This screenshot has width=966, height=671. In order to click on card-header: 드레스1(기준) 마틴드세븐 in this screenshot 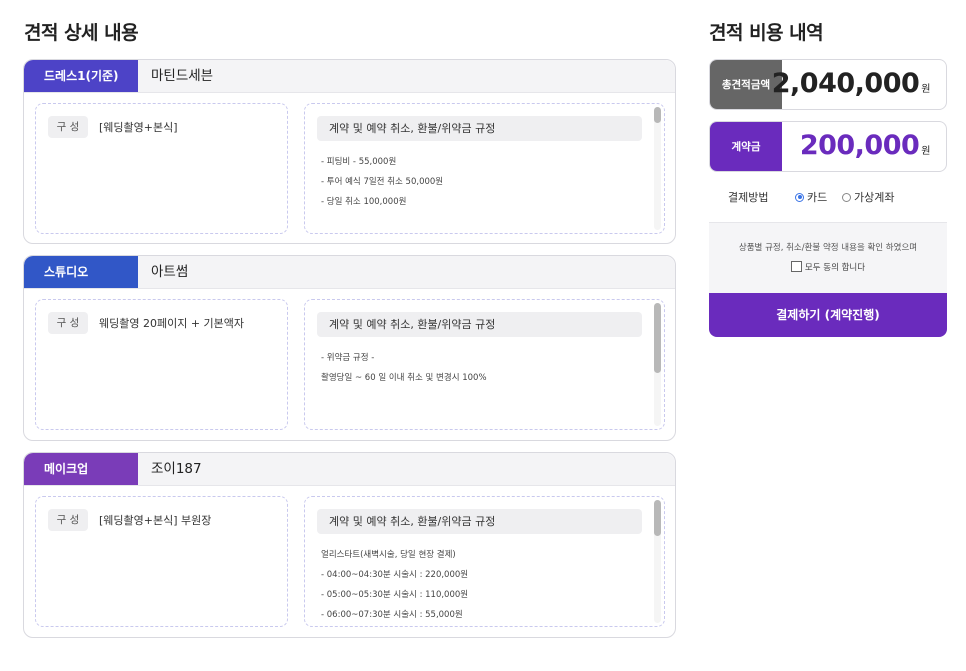, I will do `click(349, 76)`.